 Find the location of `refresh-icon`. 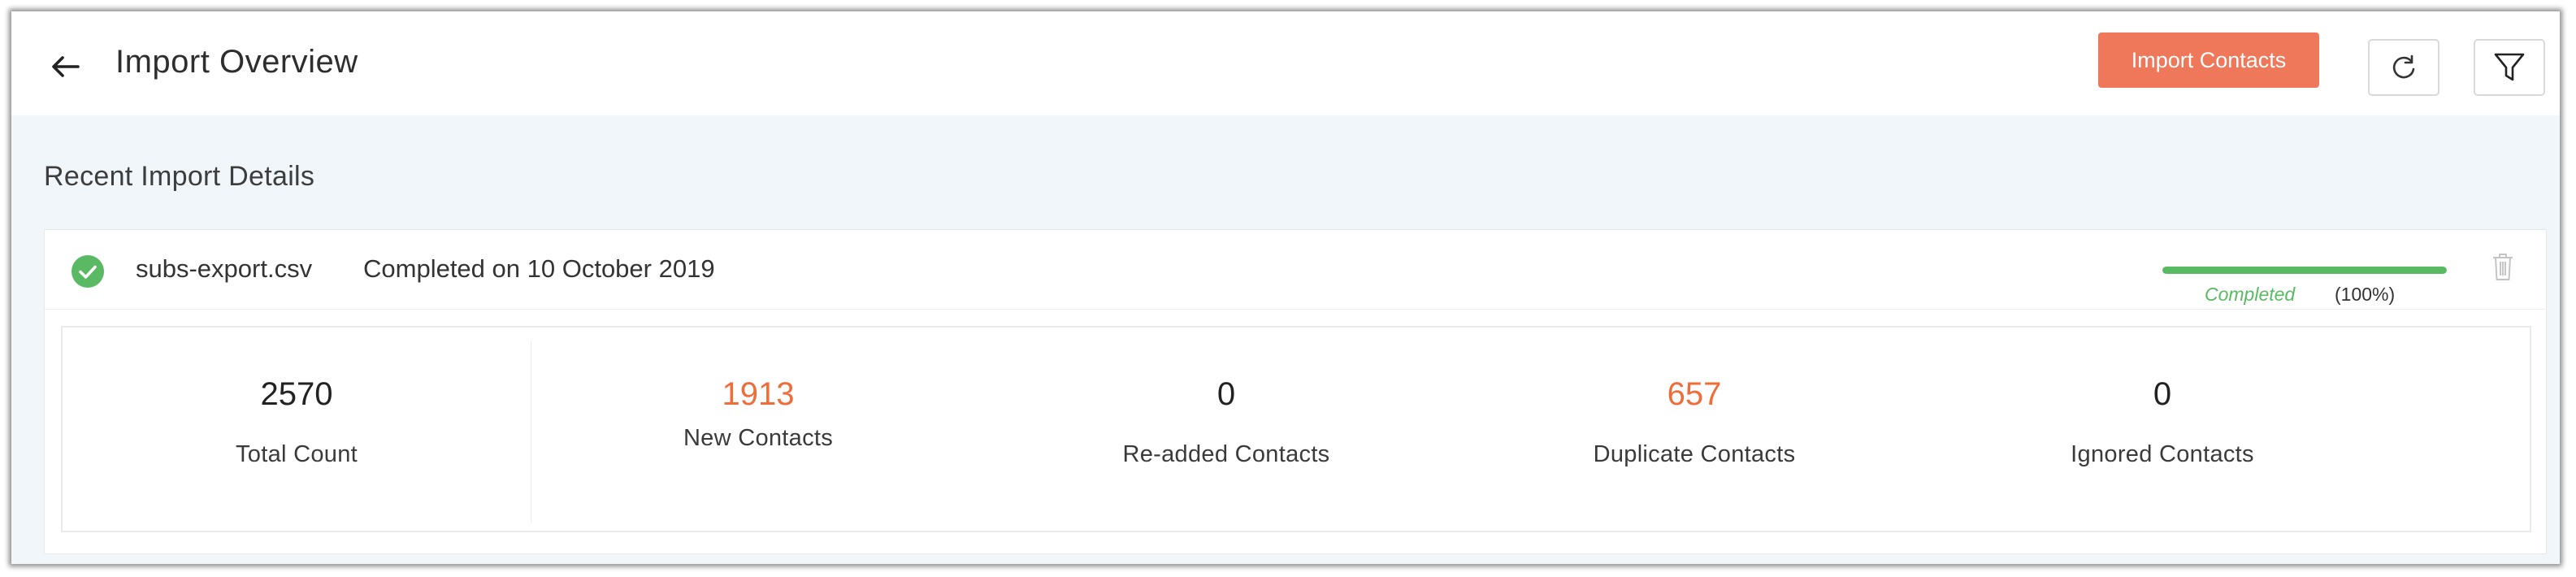

refresh-icon is located at coordinates (2403, 66).